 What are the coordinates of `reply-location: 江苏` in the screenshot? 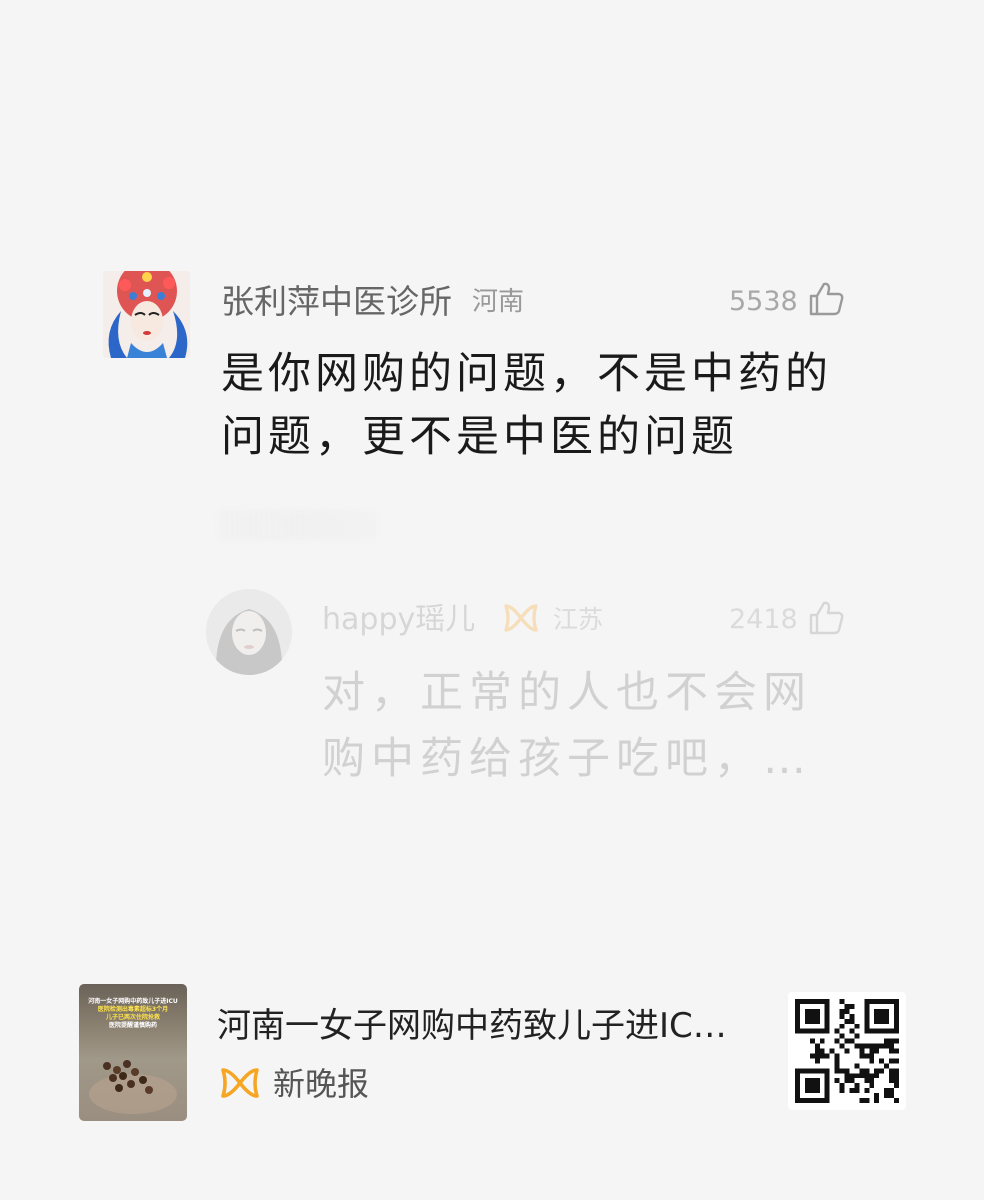 It's located at (578, 619).